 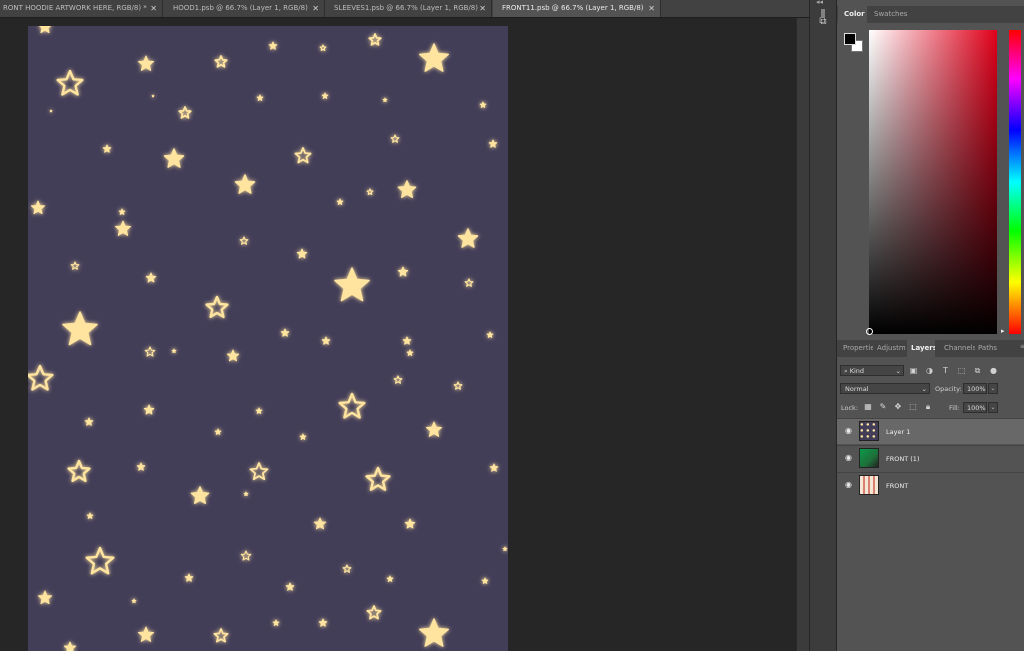 I want to click on blend-mode-value: Normal, so click(x=857, y=389).